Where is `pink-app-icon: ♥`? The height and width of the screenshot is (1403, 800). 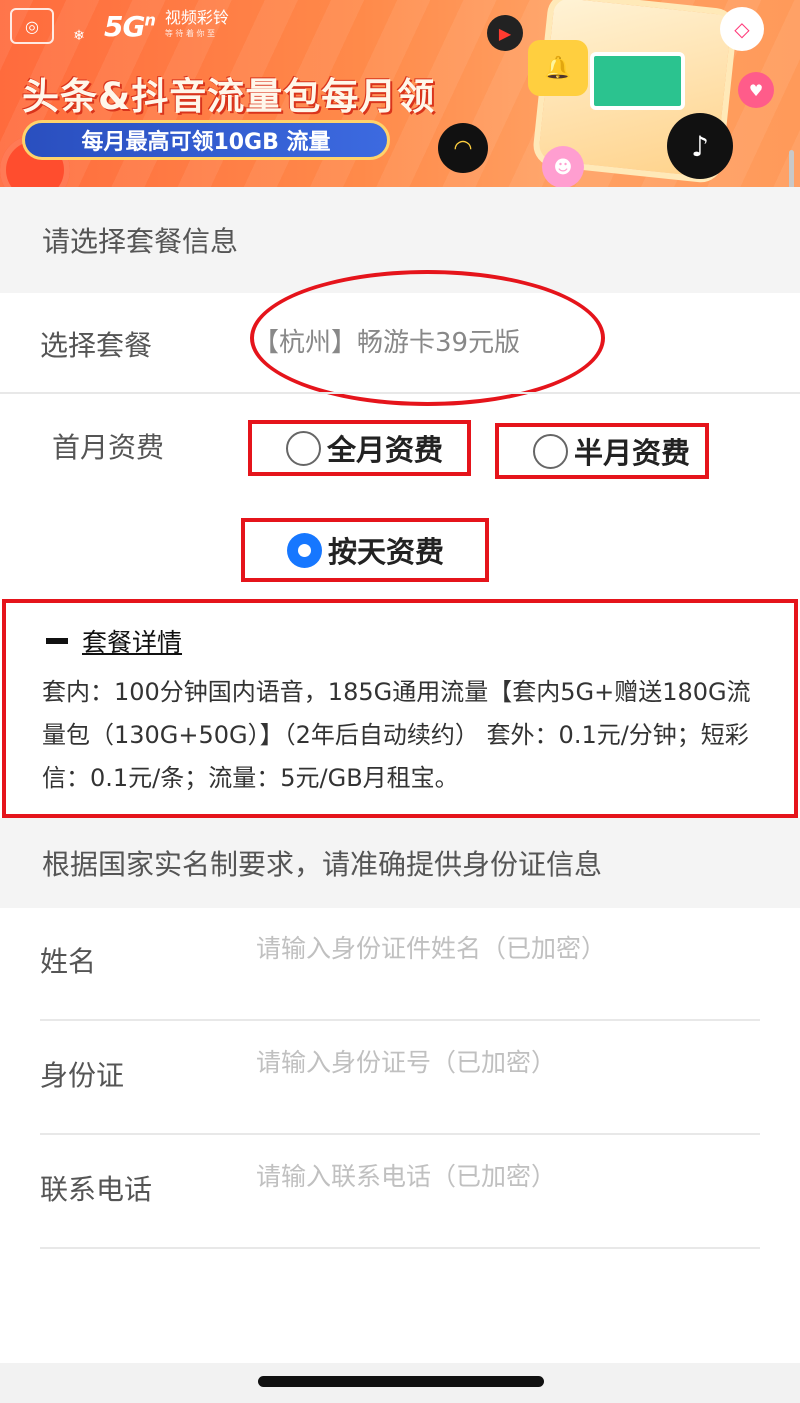
pink-app-icon: ♥ is located at coordinates (756, 90).